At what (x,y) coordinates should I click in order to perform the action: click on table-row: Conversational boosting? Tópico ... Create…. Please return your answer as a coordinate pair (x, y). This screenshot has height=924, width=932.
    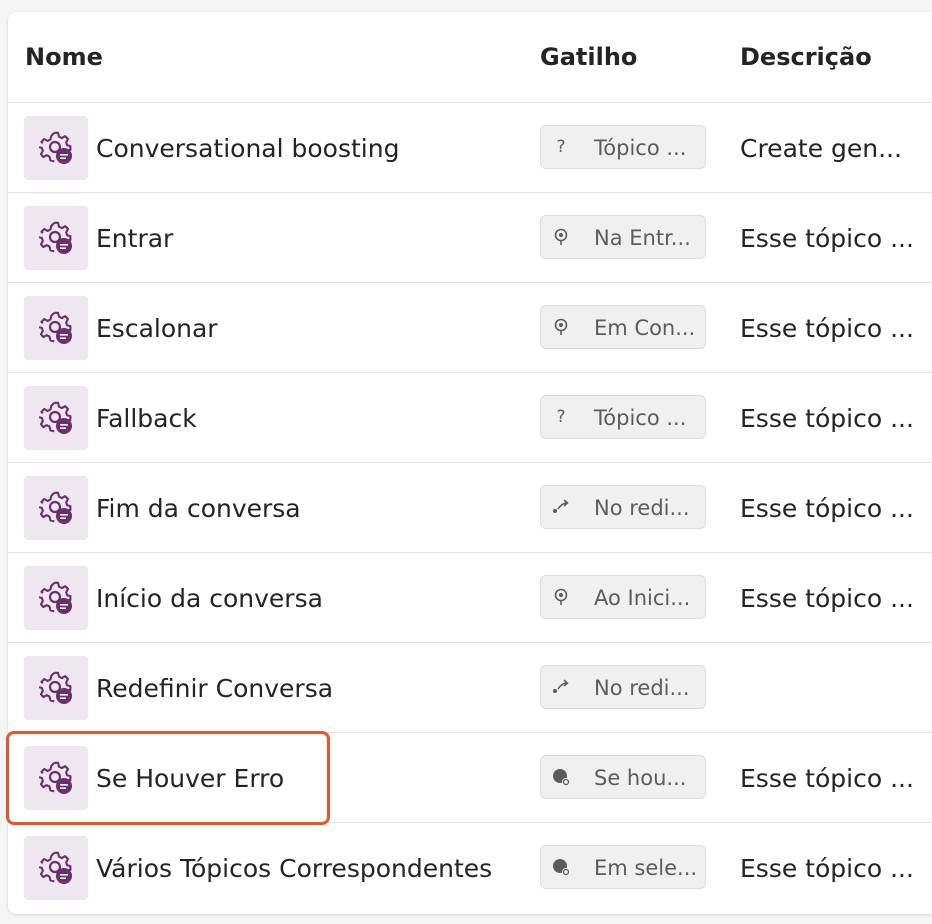
    Looking at the image, I should click on (470, 148).